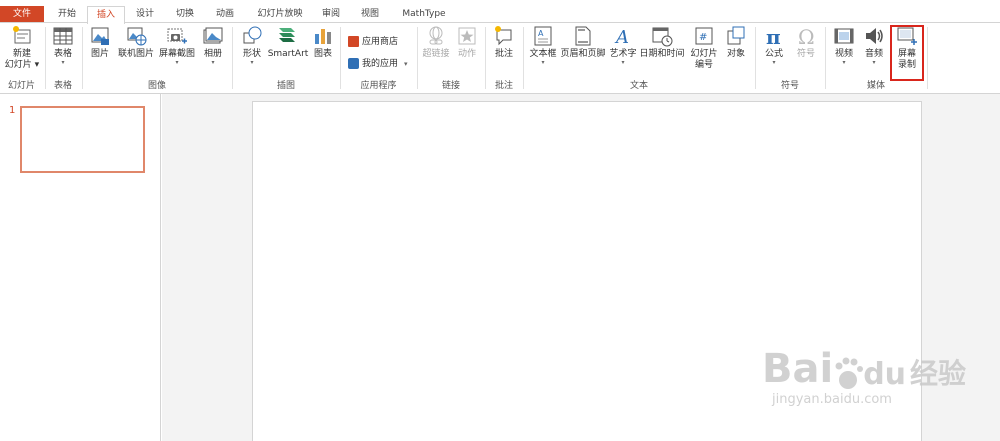 This screenshot has width=1000, height=441. What do you see at coordinates (100, 36) in the screenshot?
I see `picture-icon` at bounding box center [100, 36].